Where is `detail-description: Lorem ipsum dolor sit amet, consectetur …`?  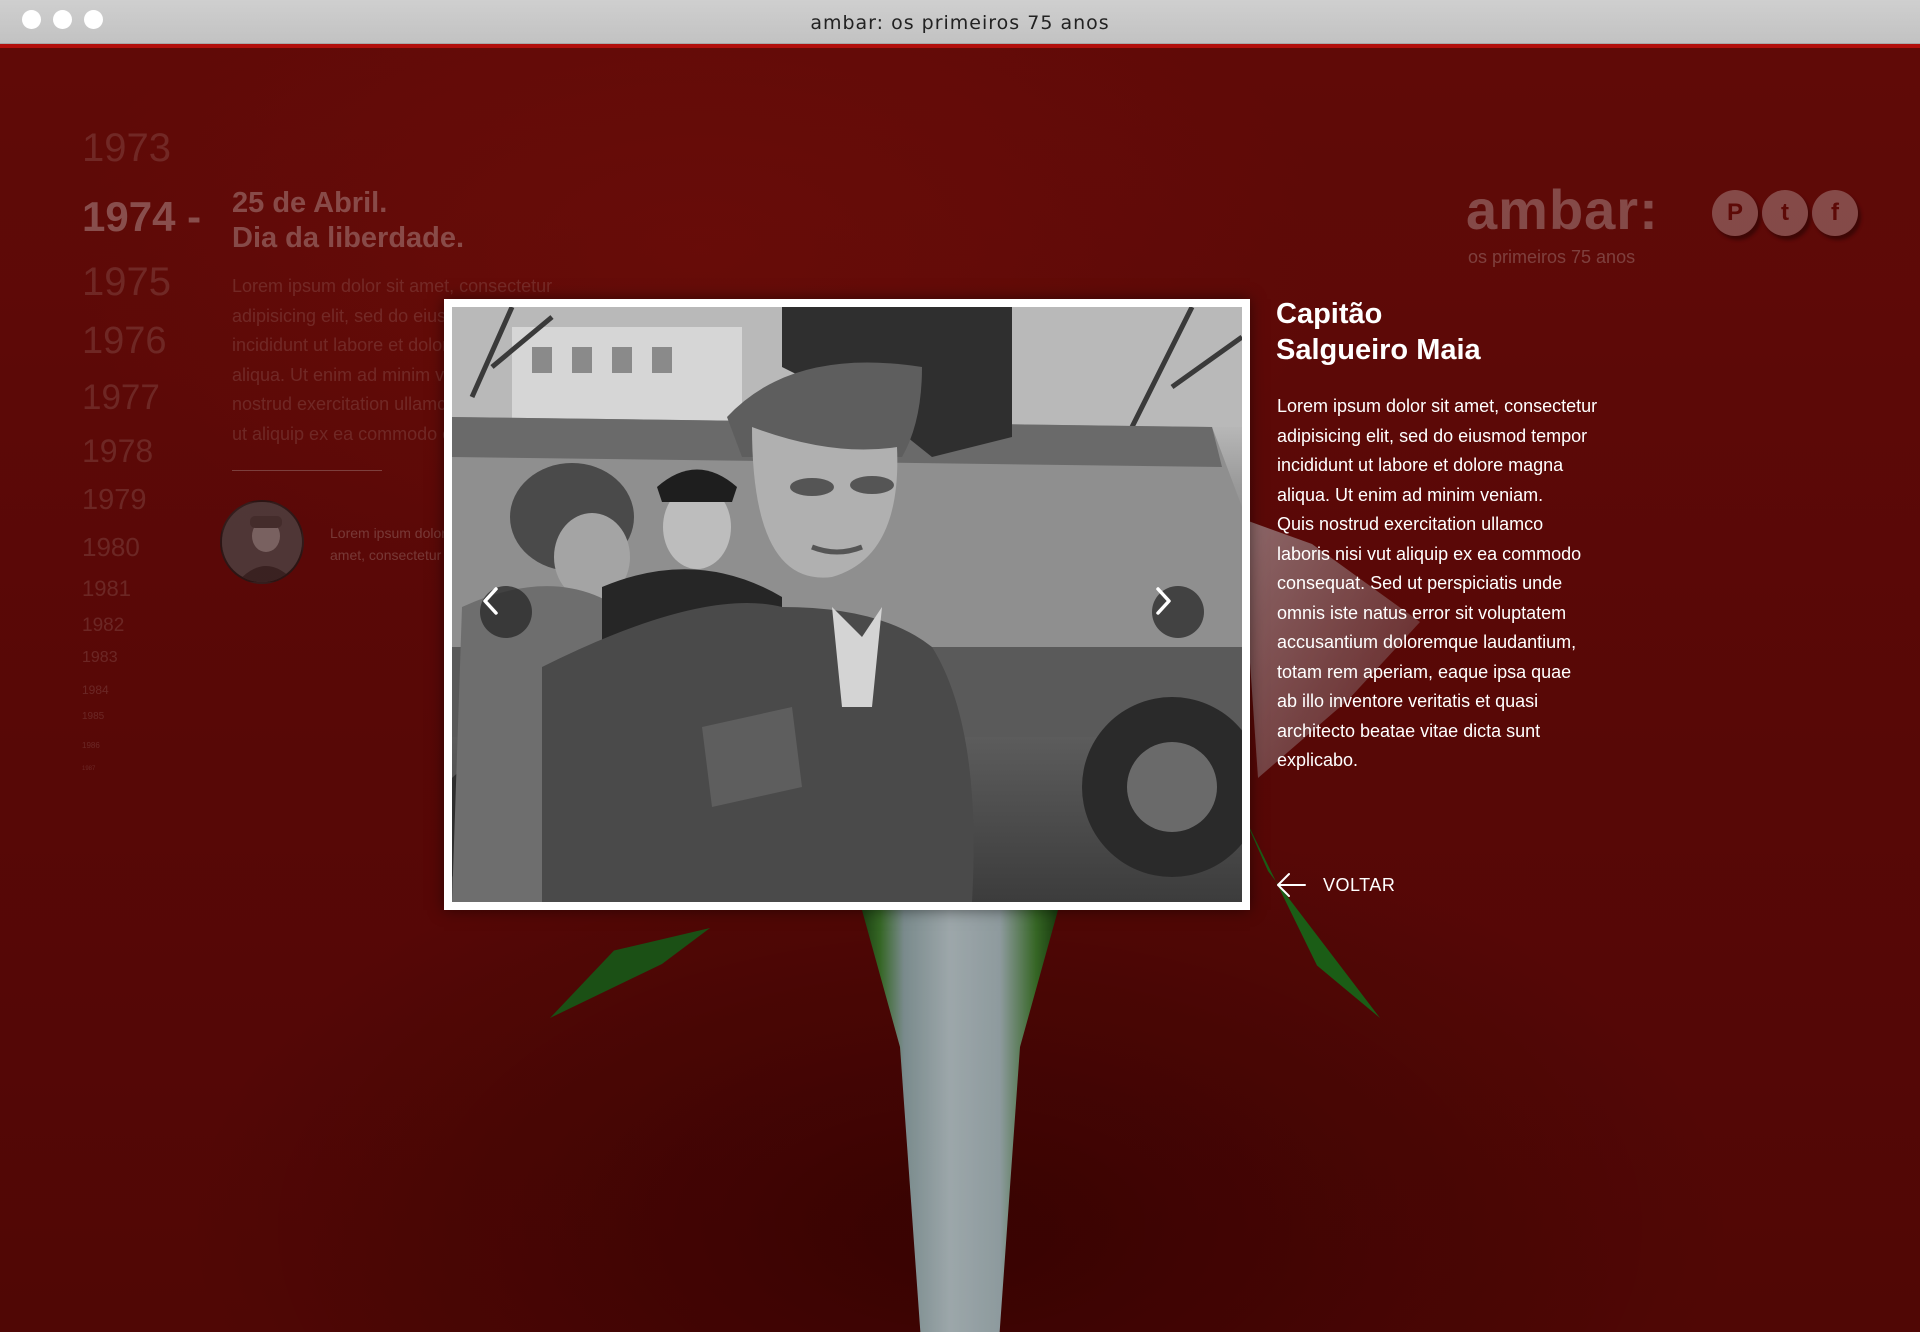 detail-description: Lorem ipsum dolor sit amet, consectetur … is located at coordinates (1457, 584).